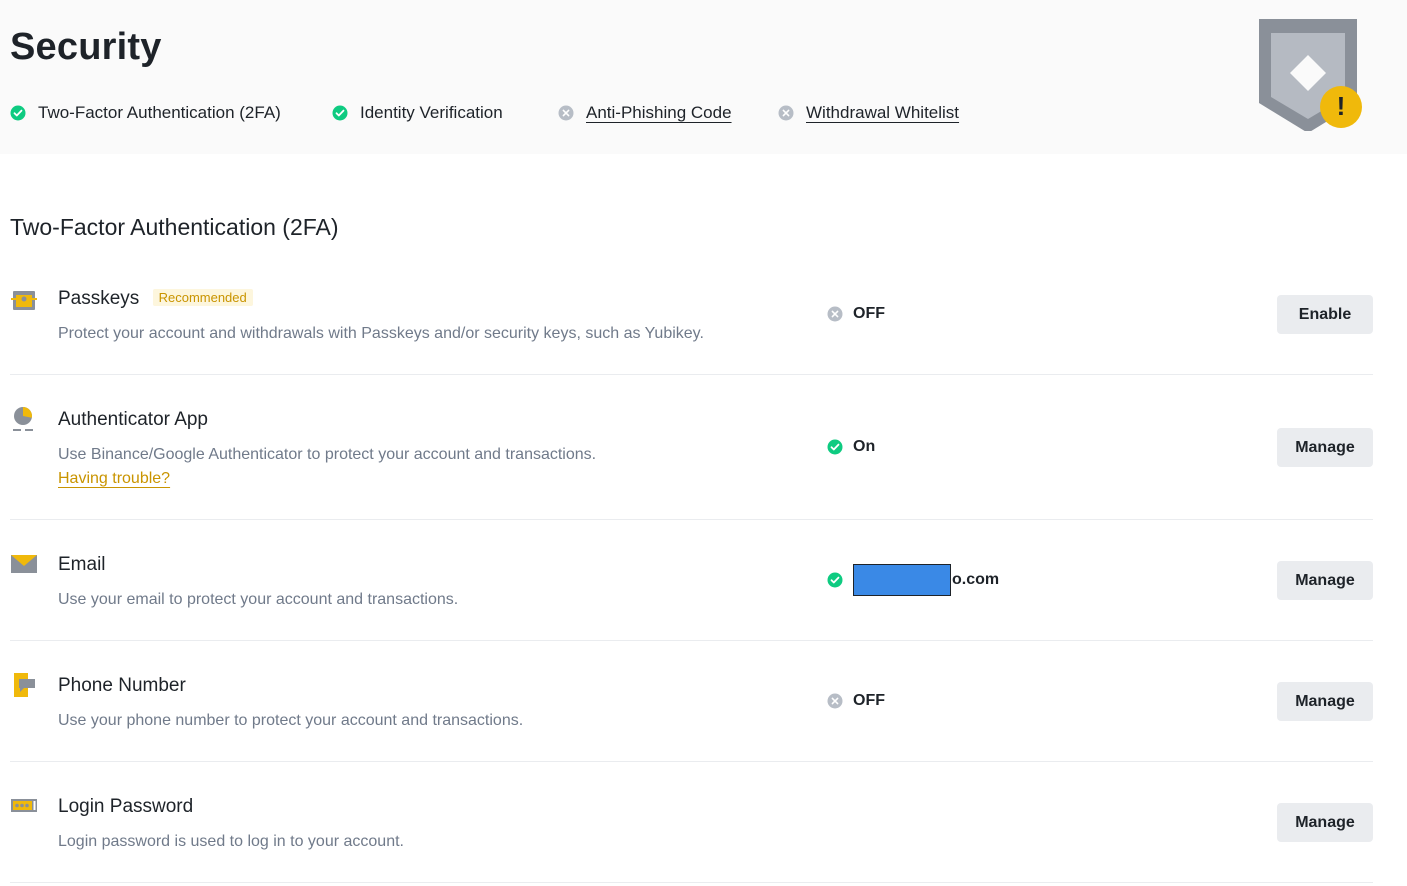  Describe the element at coordinates (1325, 447) in the screenshot. I see `authenticator-manage-button: Manage` at that location.